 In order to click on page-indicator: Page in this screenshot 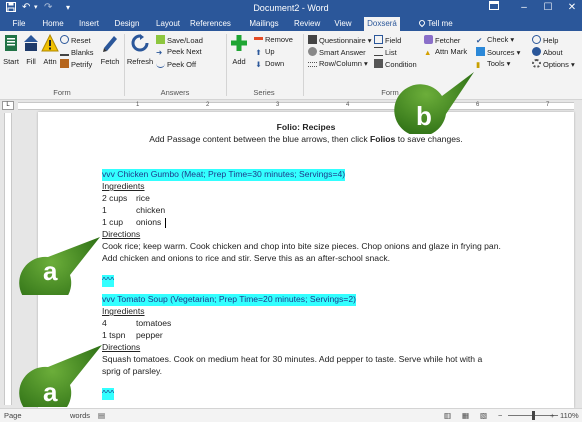, I will do `click(13, 415)`.